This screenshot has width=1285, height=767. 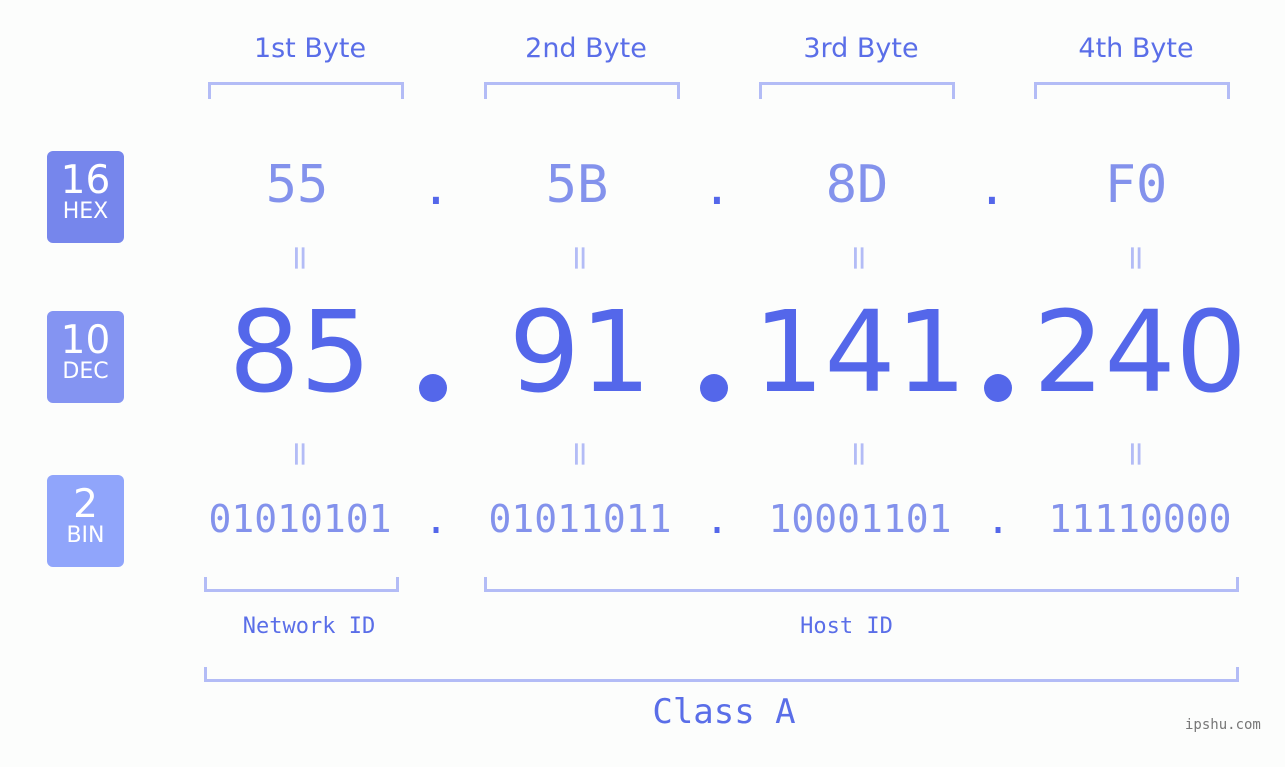 I want to click on hex-badge-label: HEX, so click(x=85, y=211).